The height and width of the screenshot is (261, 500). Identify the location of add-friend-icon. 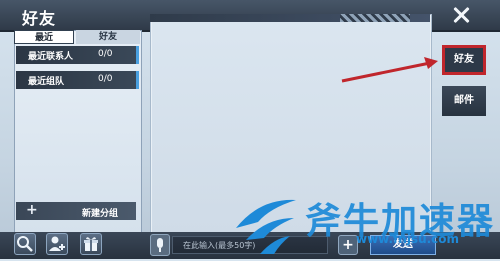
(57, 244).